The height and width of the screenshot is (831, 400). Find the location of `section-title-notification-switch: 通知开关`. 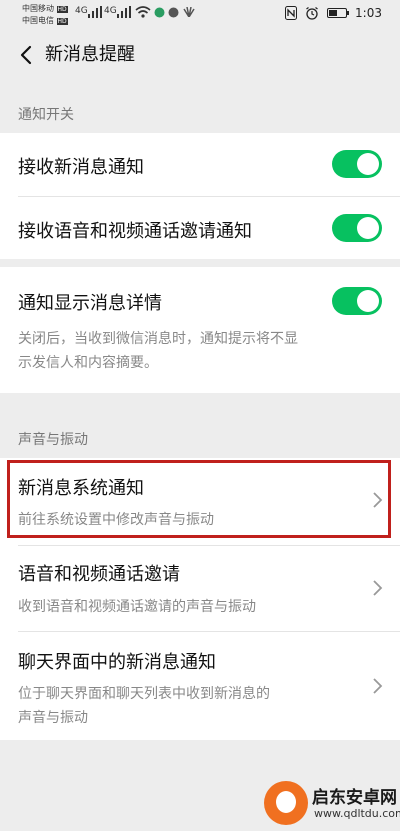

section-title-notification-switch: 通知开关 is located at coordinates (46, 115).